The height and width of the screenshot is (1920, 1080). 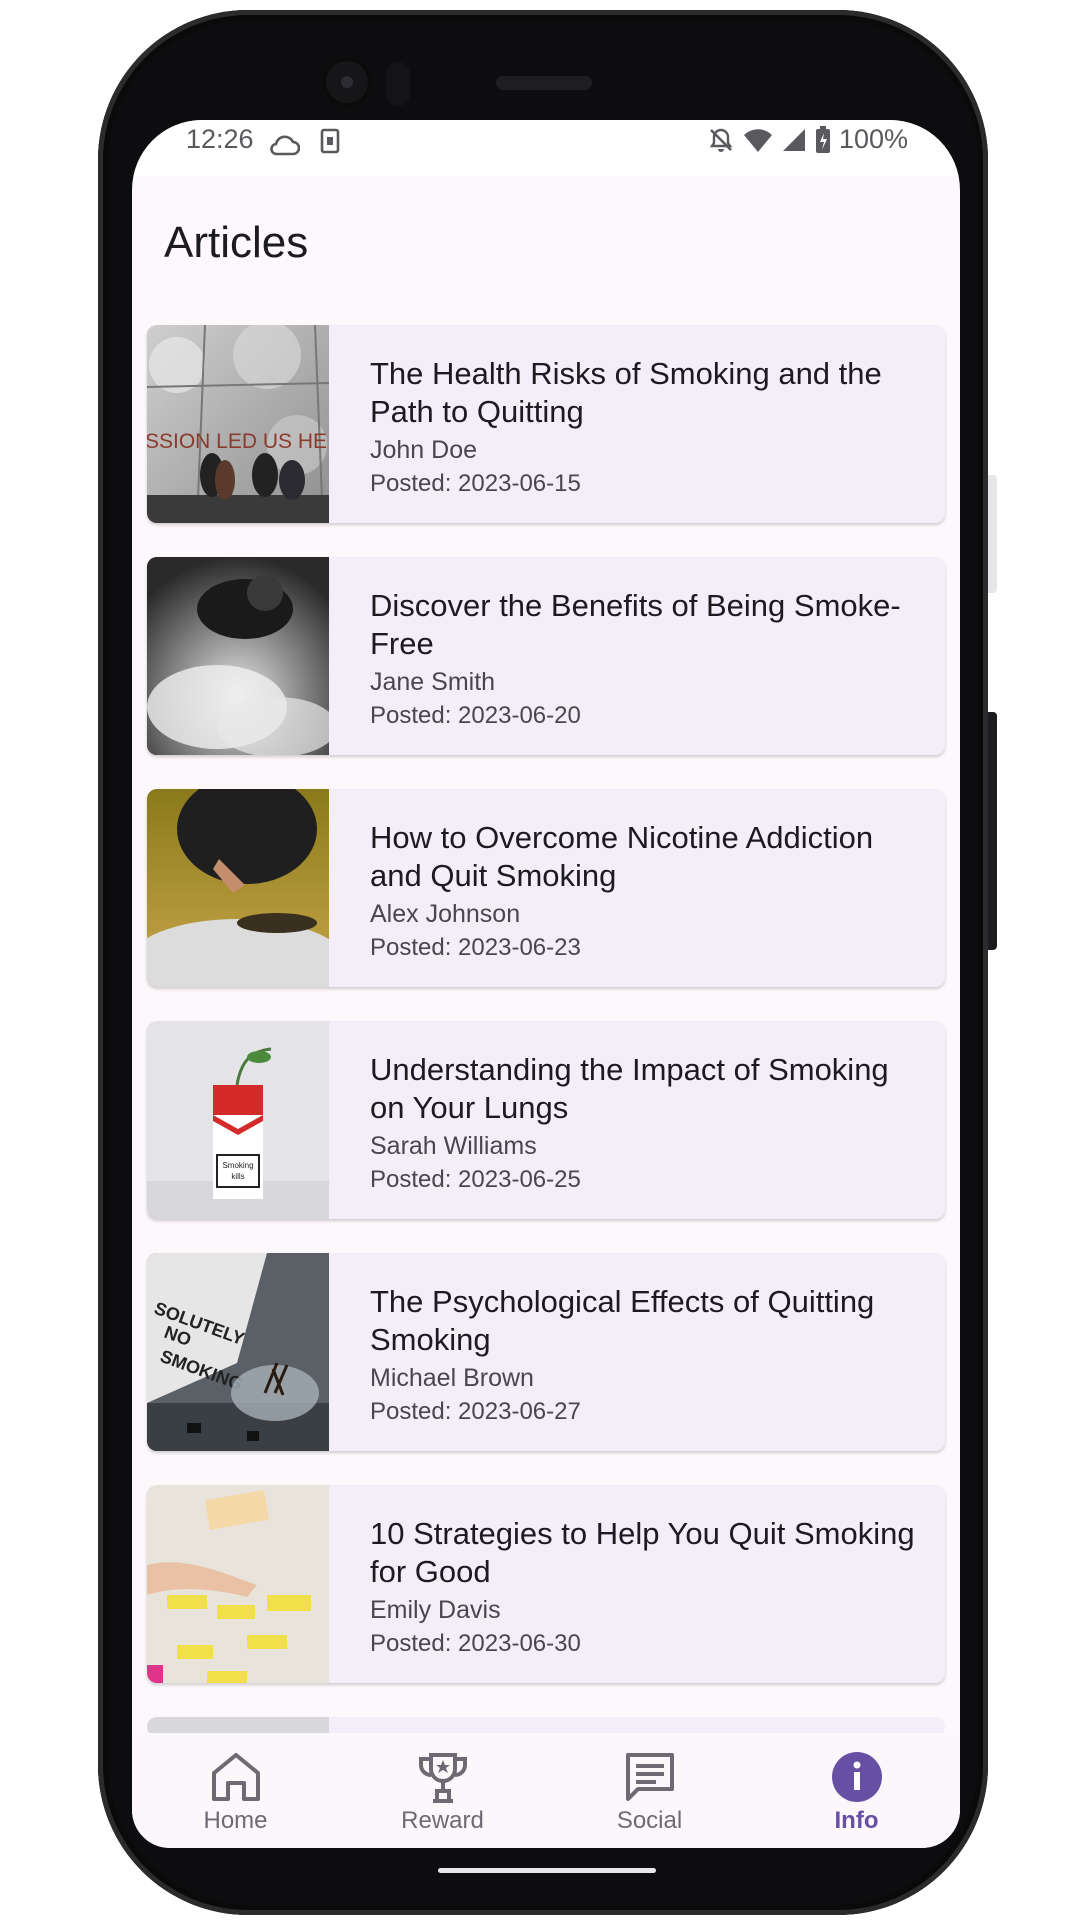 I want to click on nav-reward: Reward, so click(x=442, y=1790).